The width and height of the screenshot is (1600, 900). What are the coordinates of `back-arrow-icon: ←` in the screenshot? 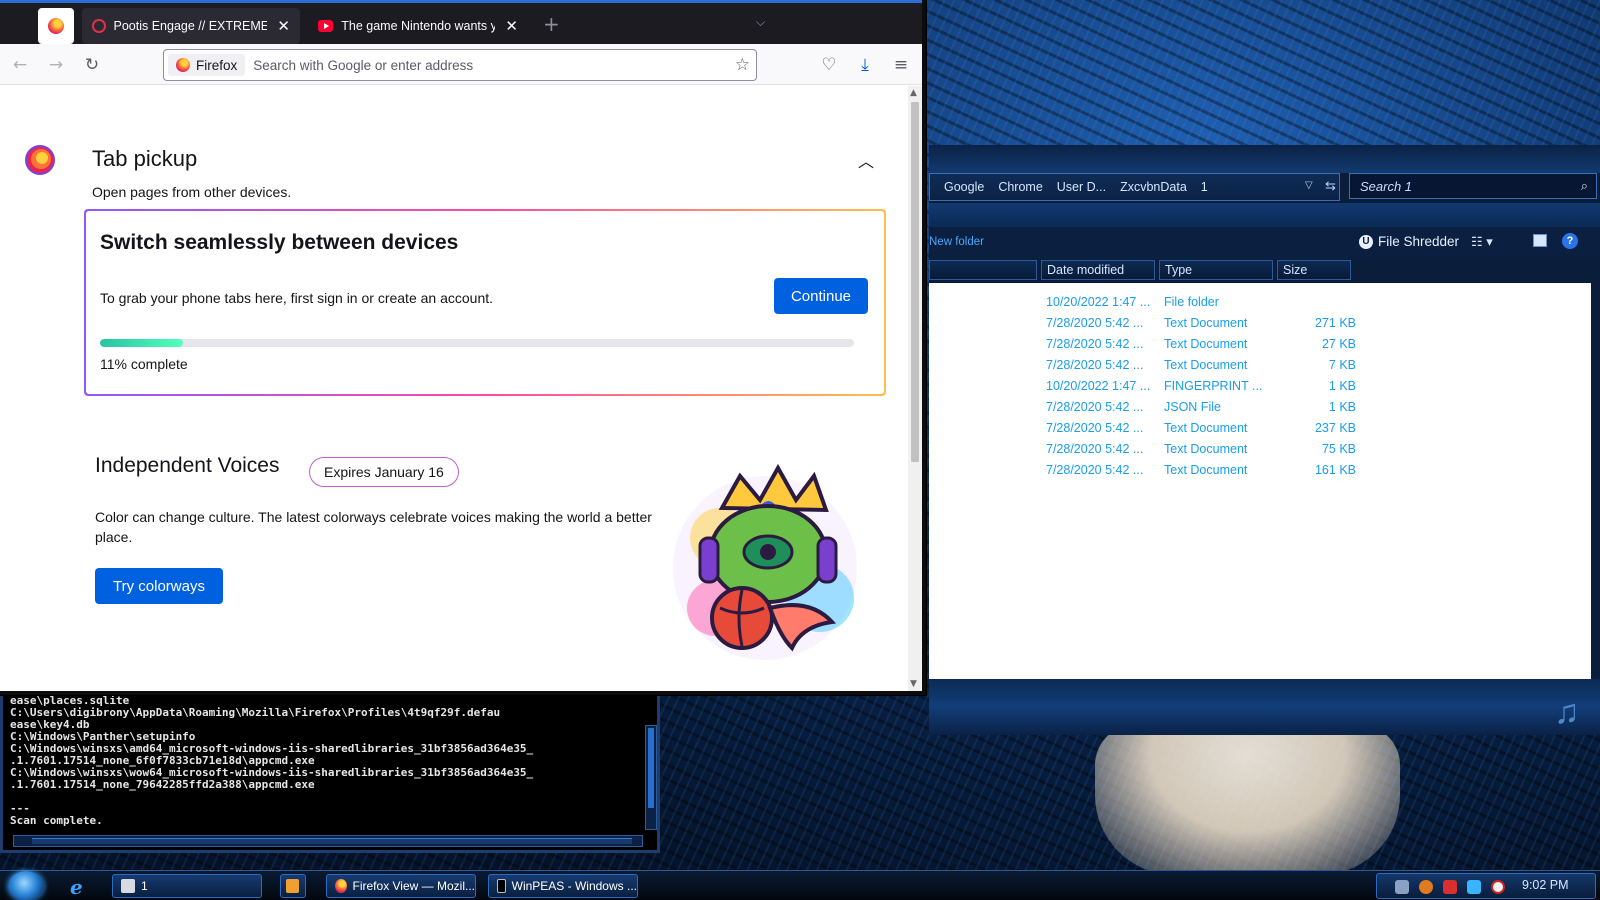 It's located at (20, 65).